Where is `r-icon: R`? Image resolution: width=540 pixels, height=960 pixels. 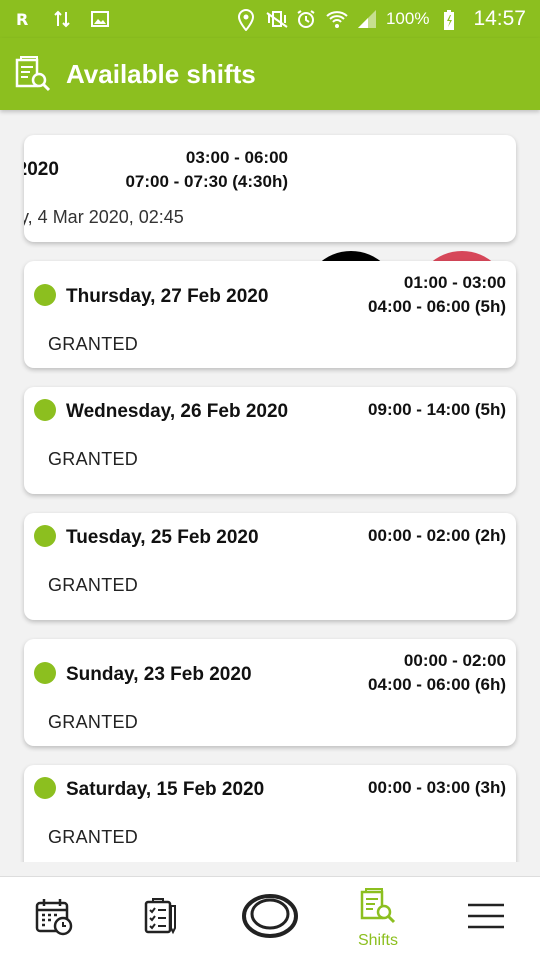 r-icon: R is located at coordinates (24, 19).